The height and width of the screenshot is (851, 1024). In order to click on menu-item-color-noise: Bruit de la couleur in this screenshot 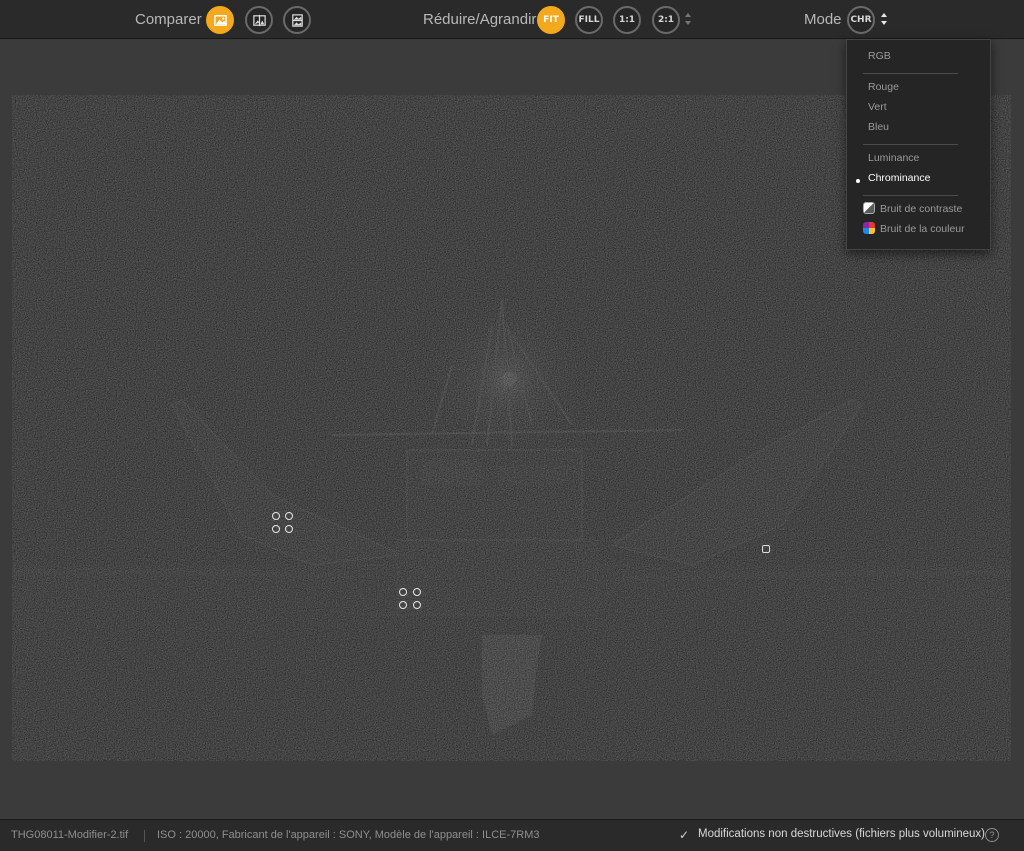, I will do `click(914, 229)`.